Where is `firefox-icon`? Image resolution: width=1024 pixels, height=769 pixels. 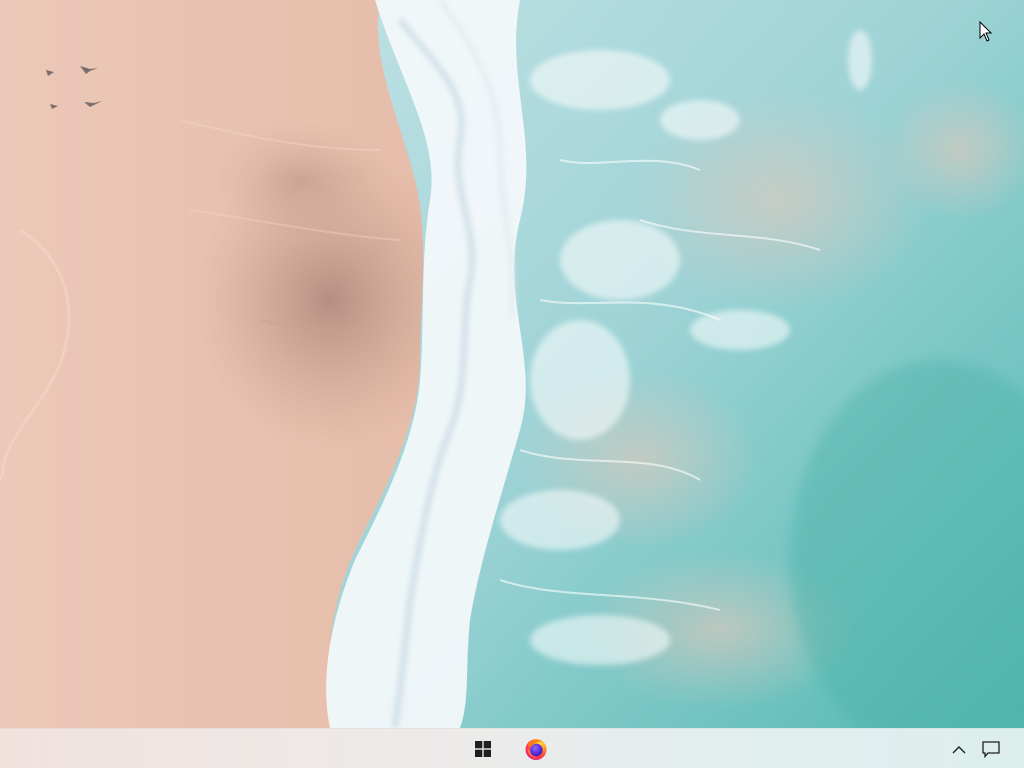 firefox-icon is located at coordinates (536, 749).